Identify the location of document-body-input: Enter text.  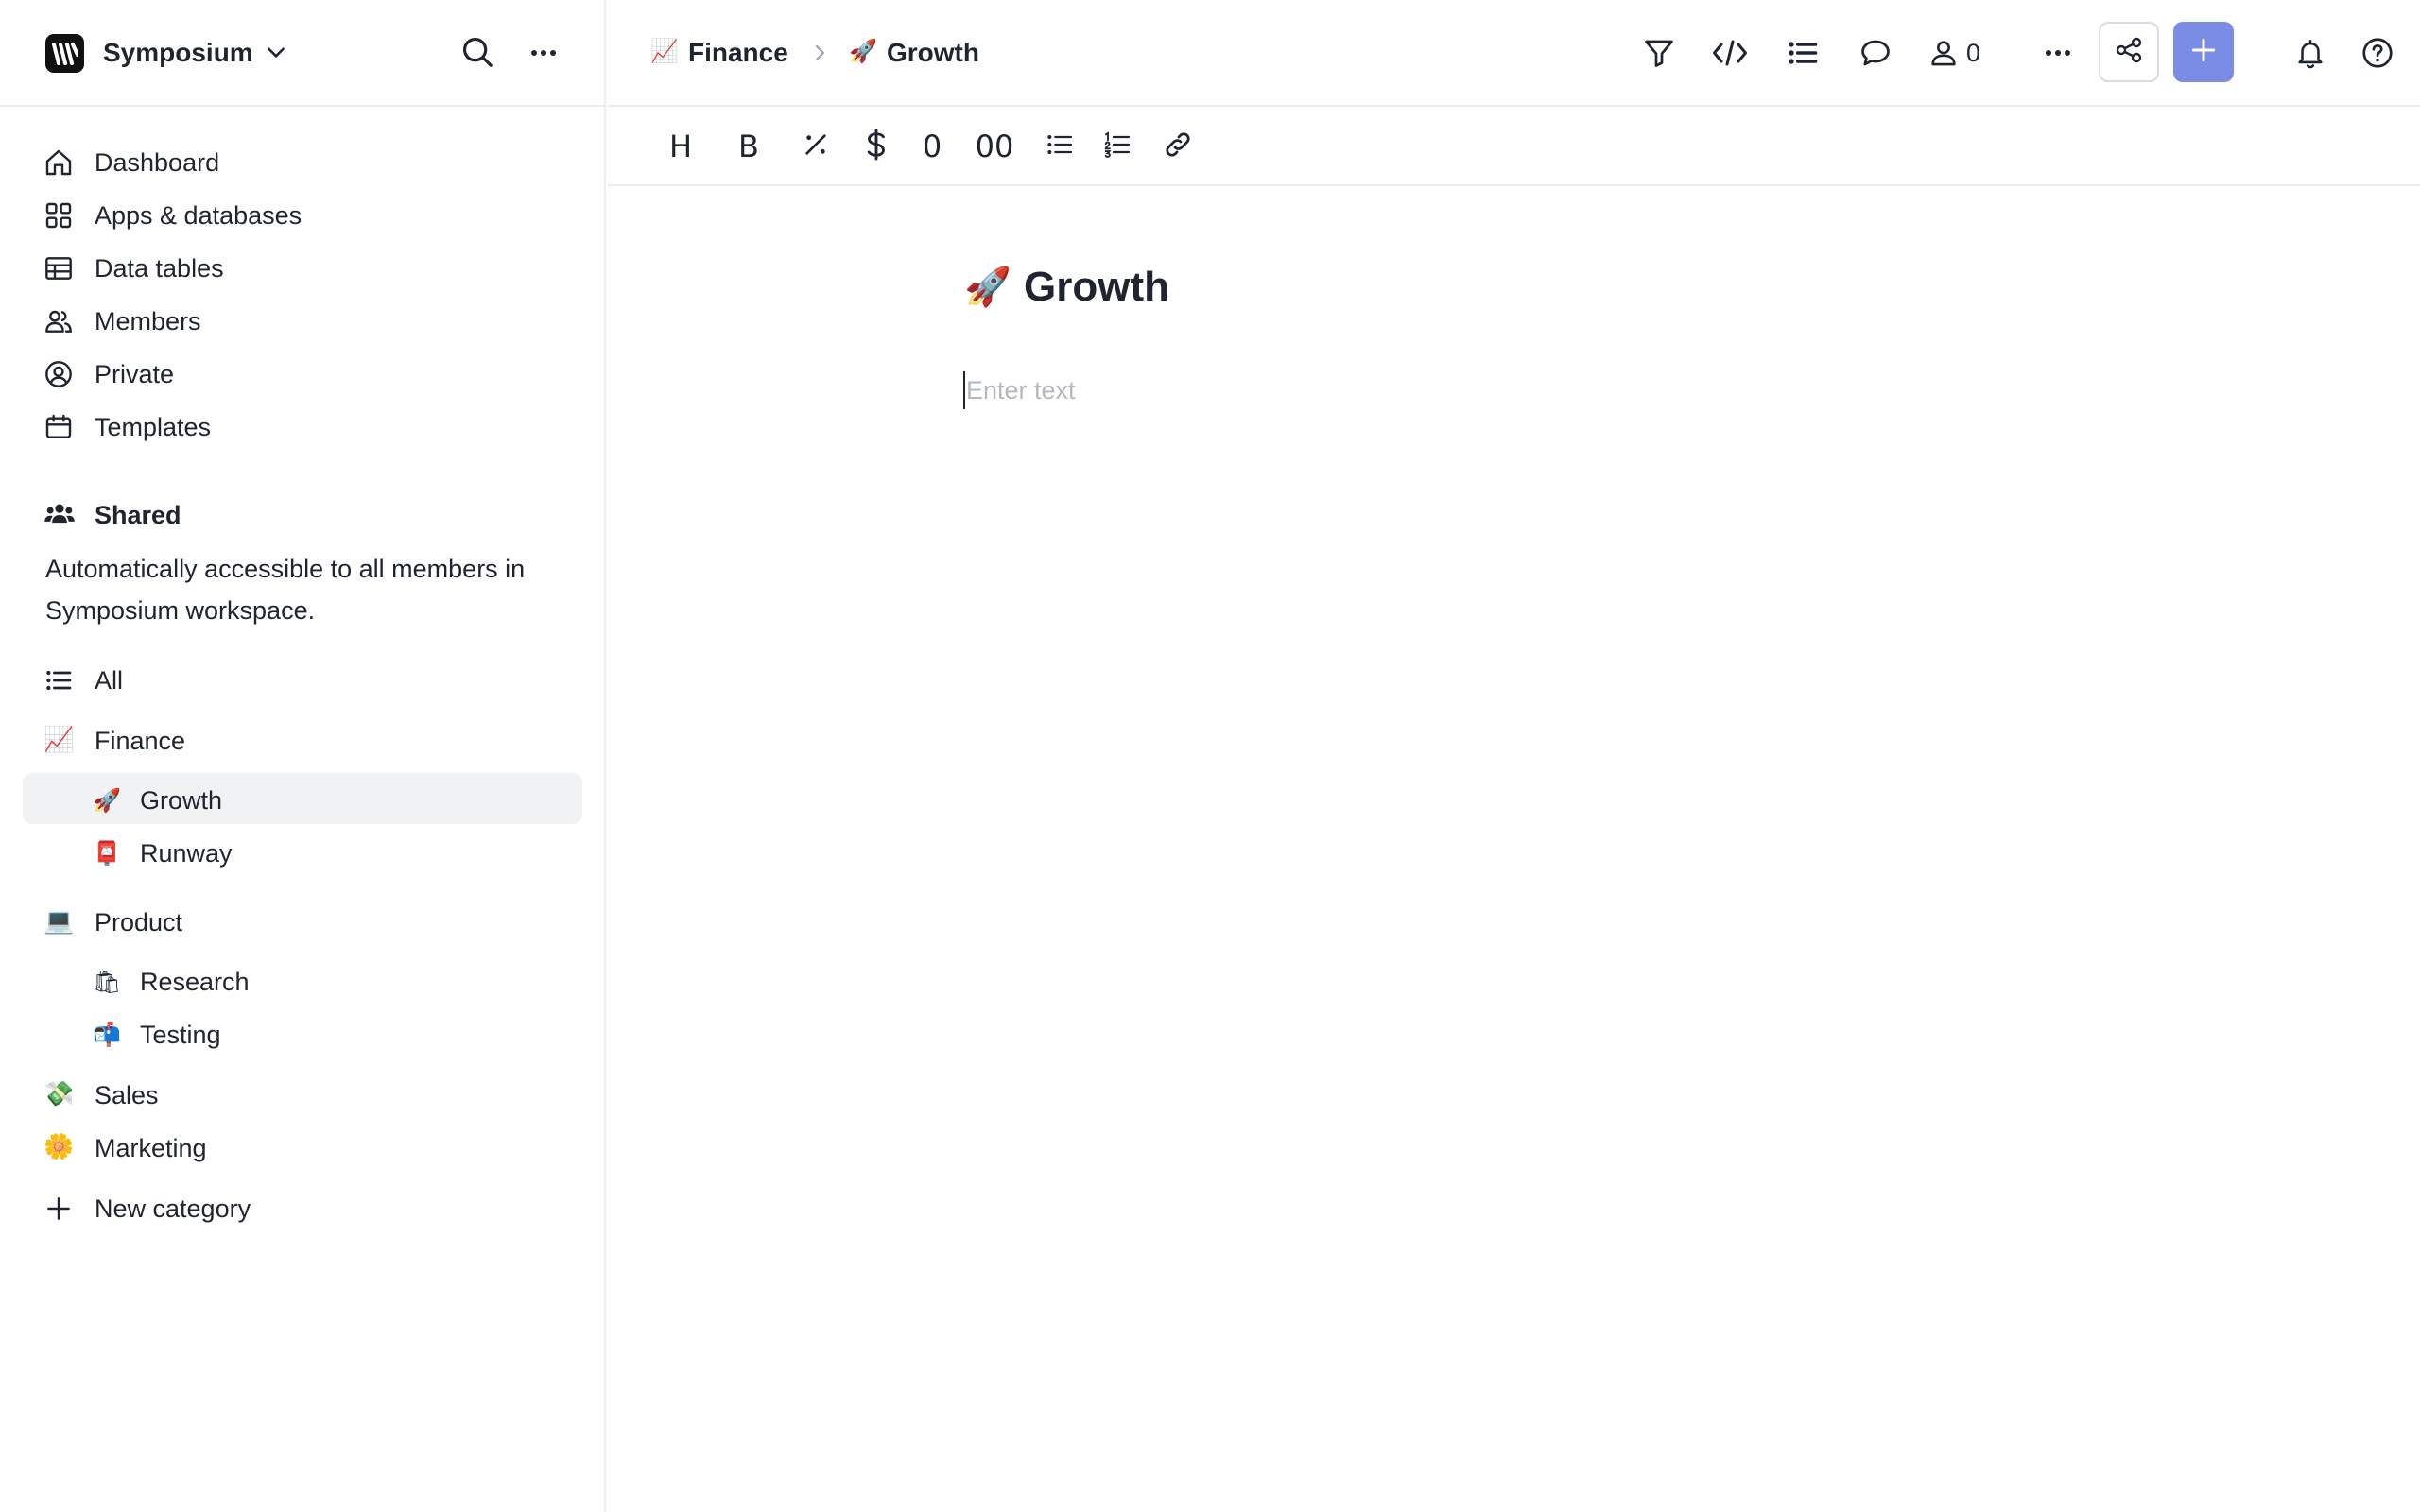
(1021, 390).